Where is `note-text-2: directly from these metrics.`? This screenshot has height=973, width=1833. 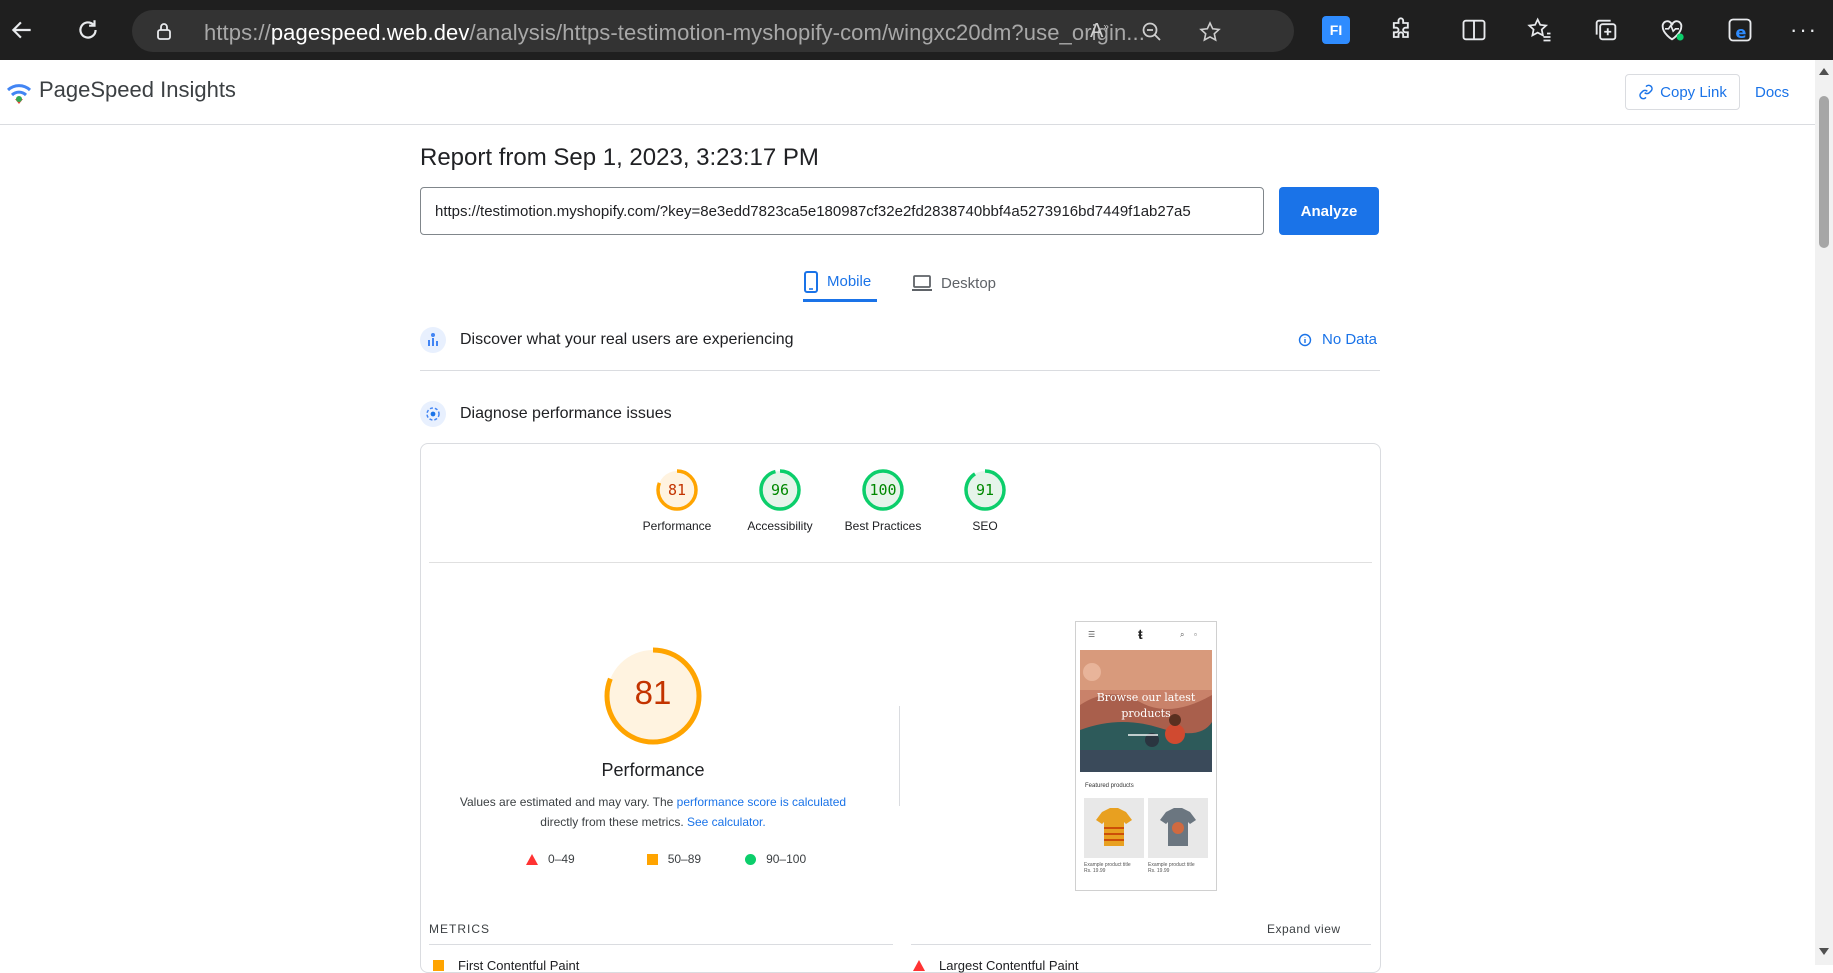 note-text-2: directly from these metrics. is located at coordinates (613, 822).